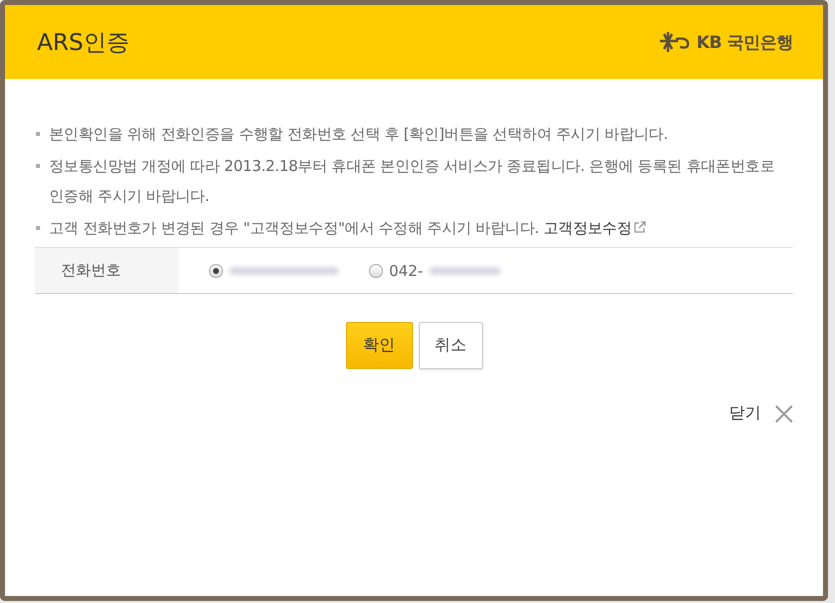 The image size is (835, 603). What do you see at coordinates (379, 345) in the screenshot?
I see `confirm-button: 확인` at bounding box center [379, 345].